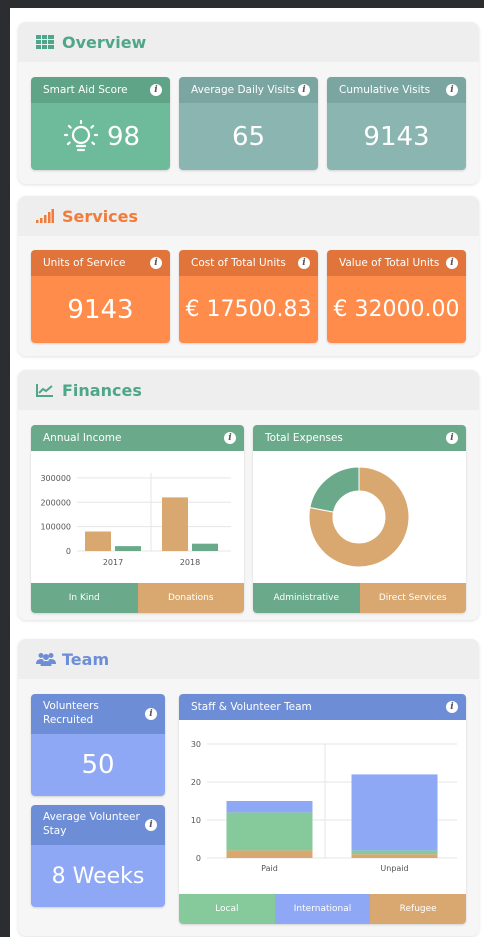  Describe the element at coordinates (196, 744) in the screenshot. I see `y-tick-label: 30` at that location.